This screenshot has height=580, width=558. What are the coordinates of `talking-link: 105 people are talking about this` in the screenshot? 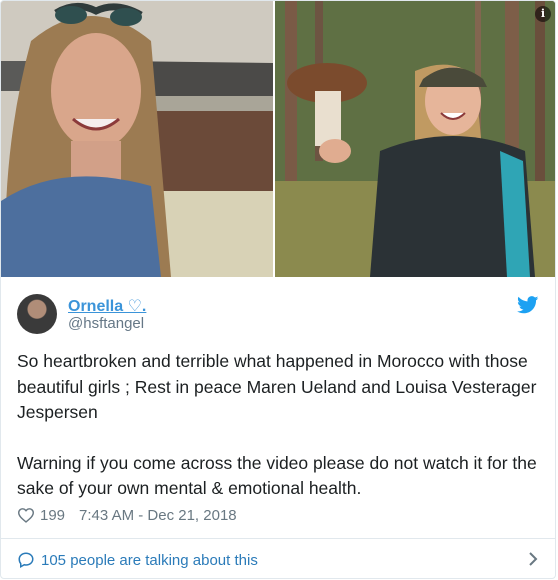 It's located at (149, 560).